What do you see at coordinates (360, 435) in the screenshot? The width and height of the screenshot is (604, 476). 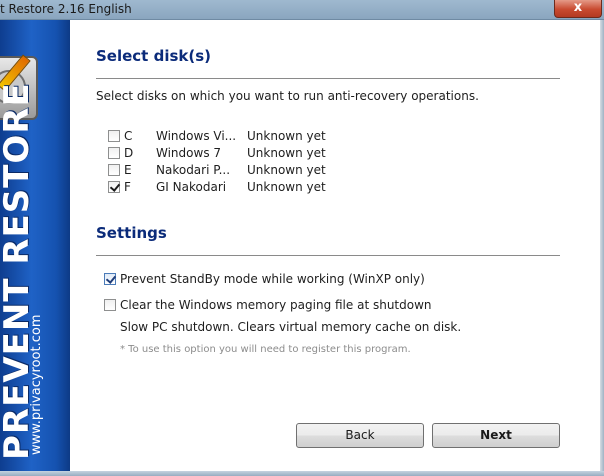 I see `back-button: Back` at bounding box center [360, 435].